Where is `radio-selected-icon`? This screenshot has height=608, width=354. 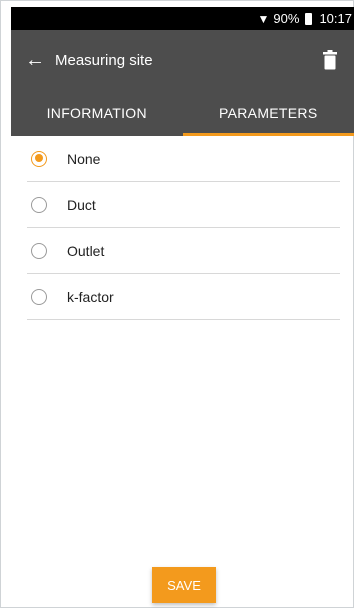
radio-selected-icon is located at coordinates (39, 158).